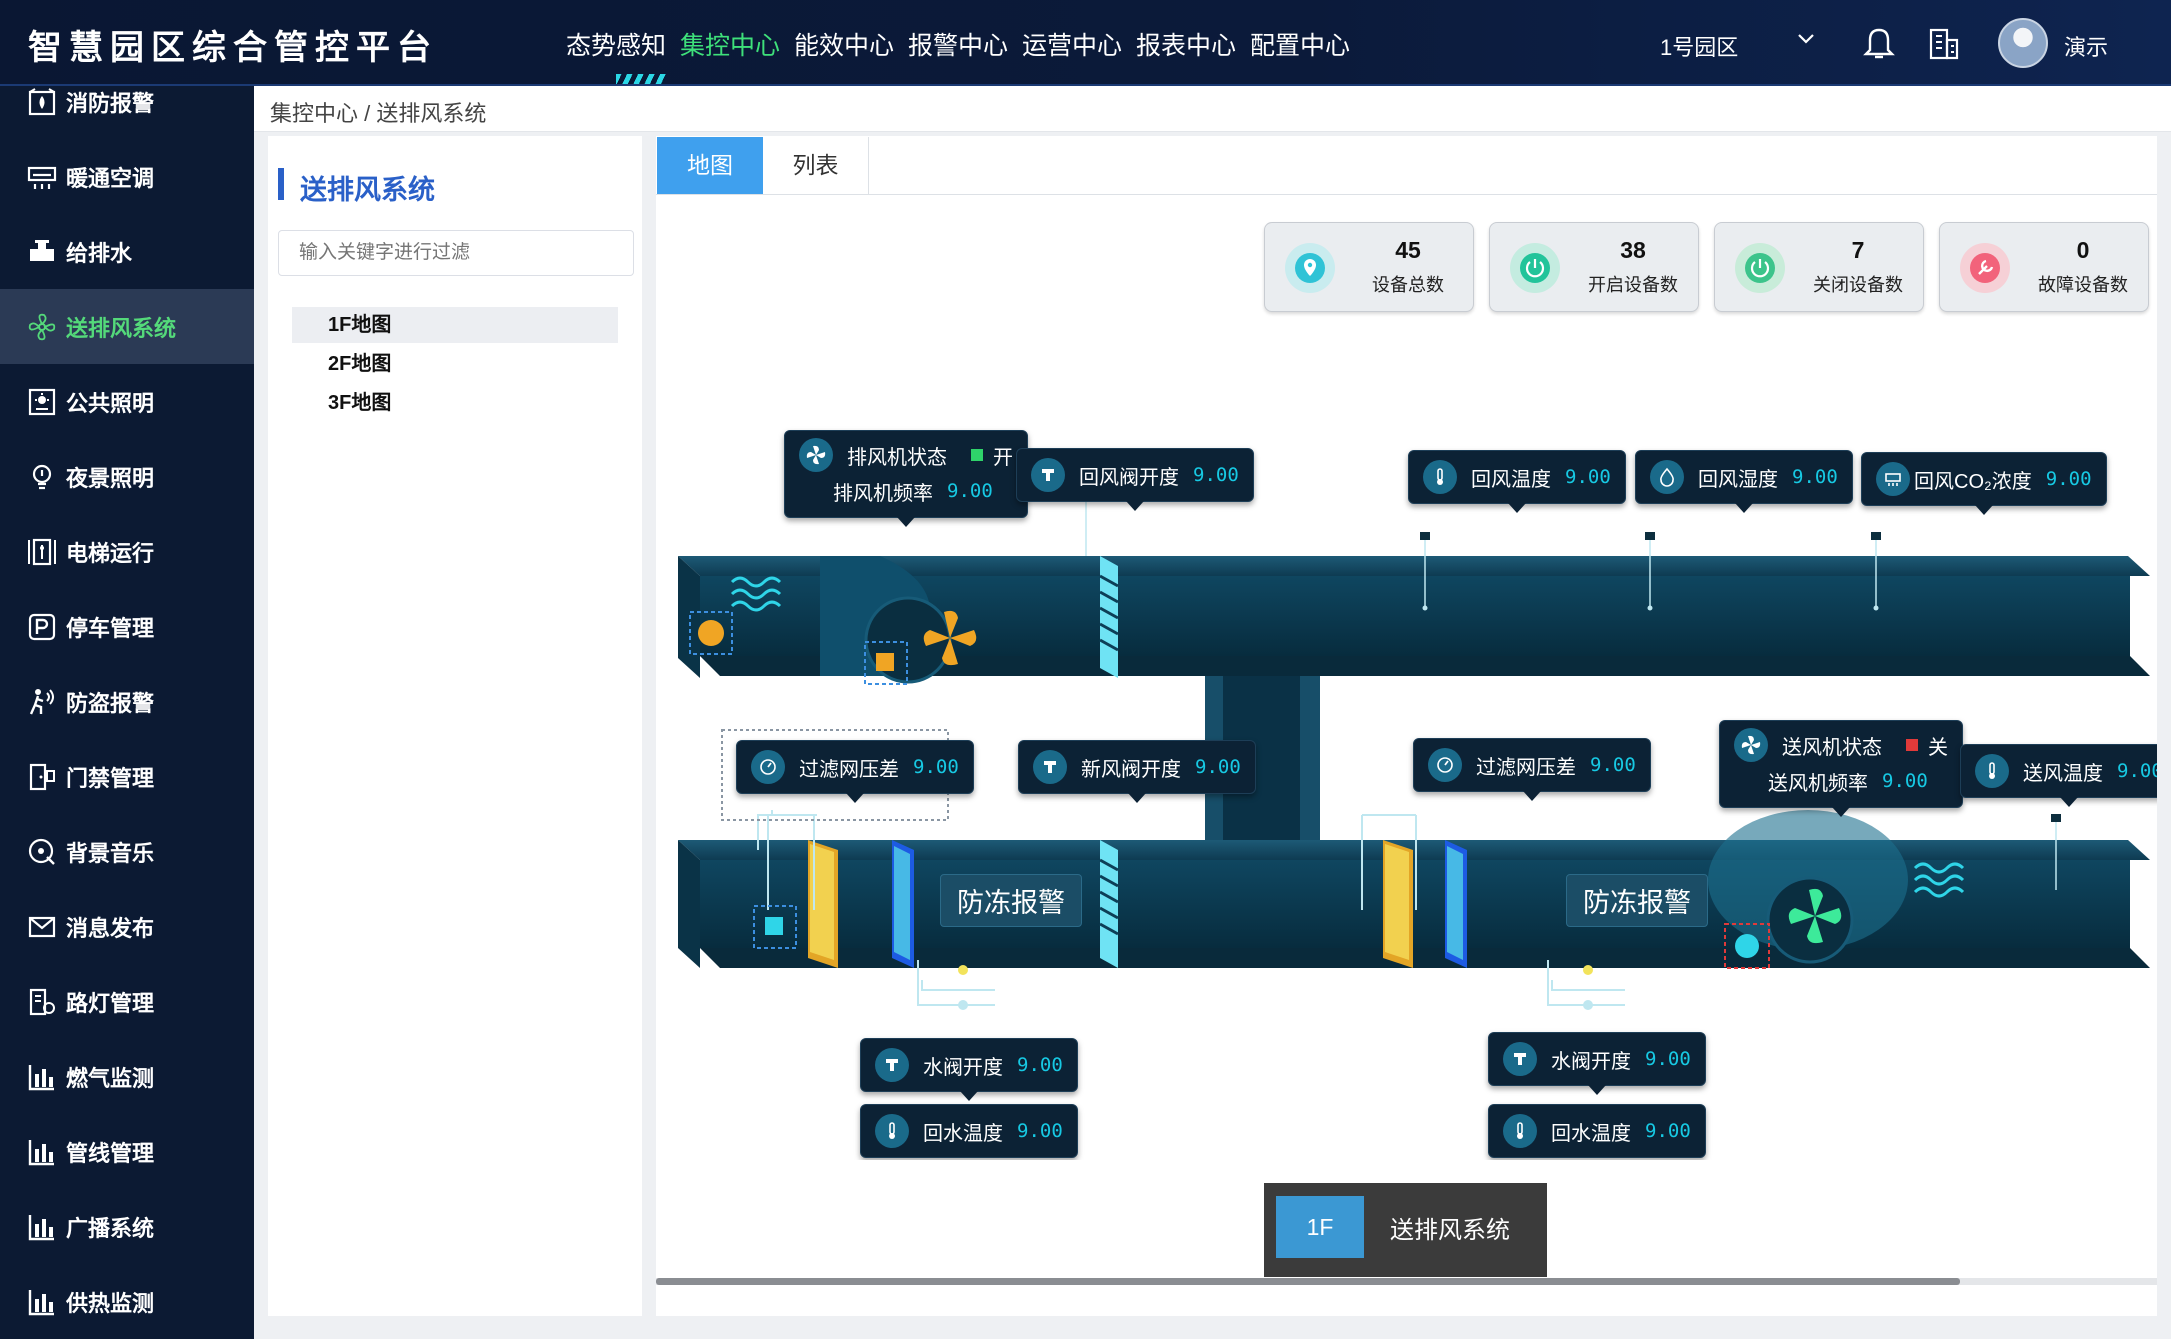 This screenshot has width=2171, height=1339. I want to click on fan-icon, so click(42, 327).